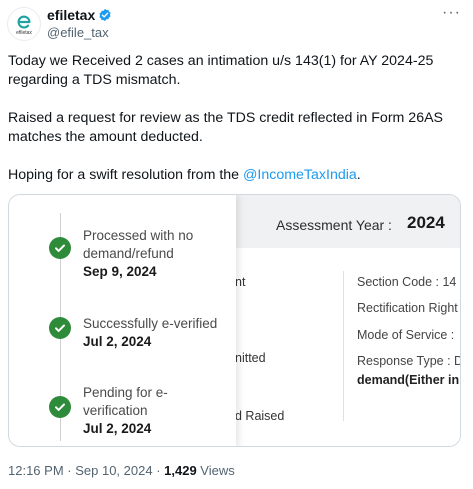  I want to click on tweet-text-fragment: Hoping for a swift resolution from the, so click(125, 175).